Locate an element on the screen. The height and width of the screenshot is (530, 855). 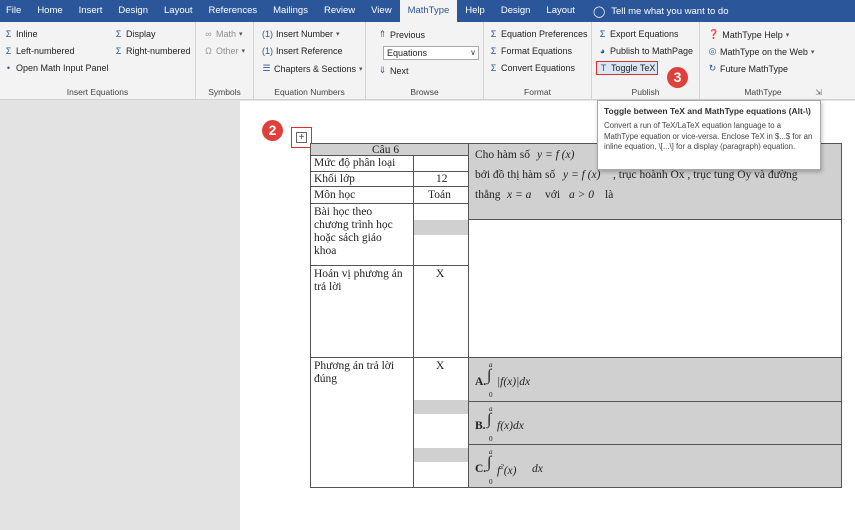
tab-home: Home is located at coordinates (49, 11).